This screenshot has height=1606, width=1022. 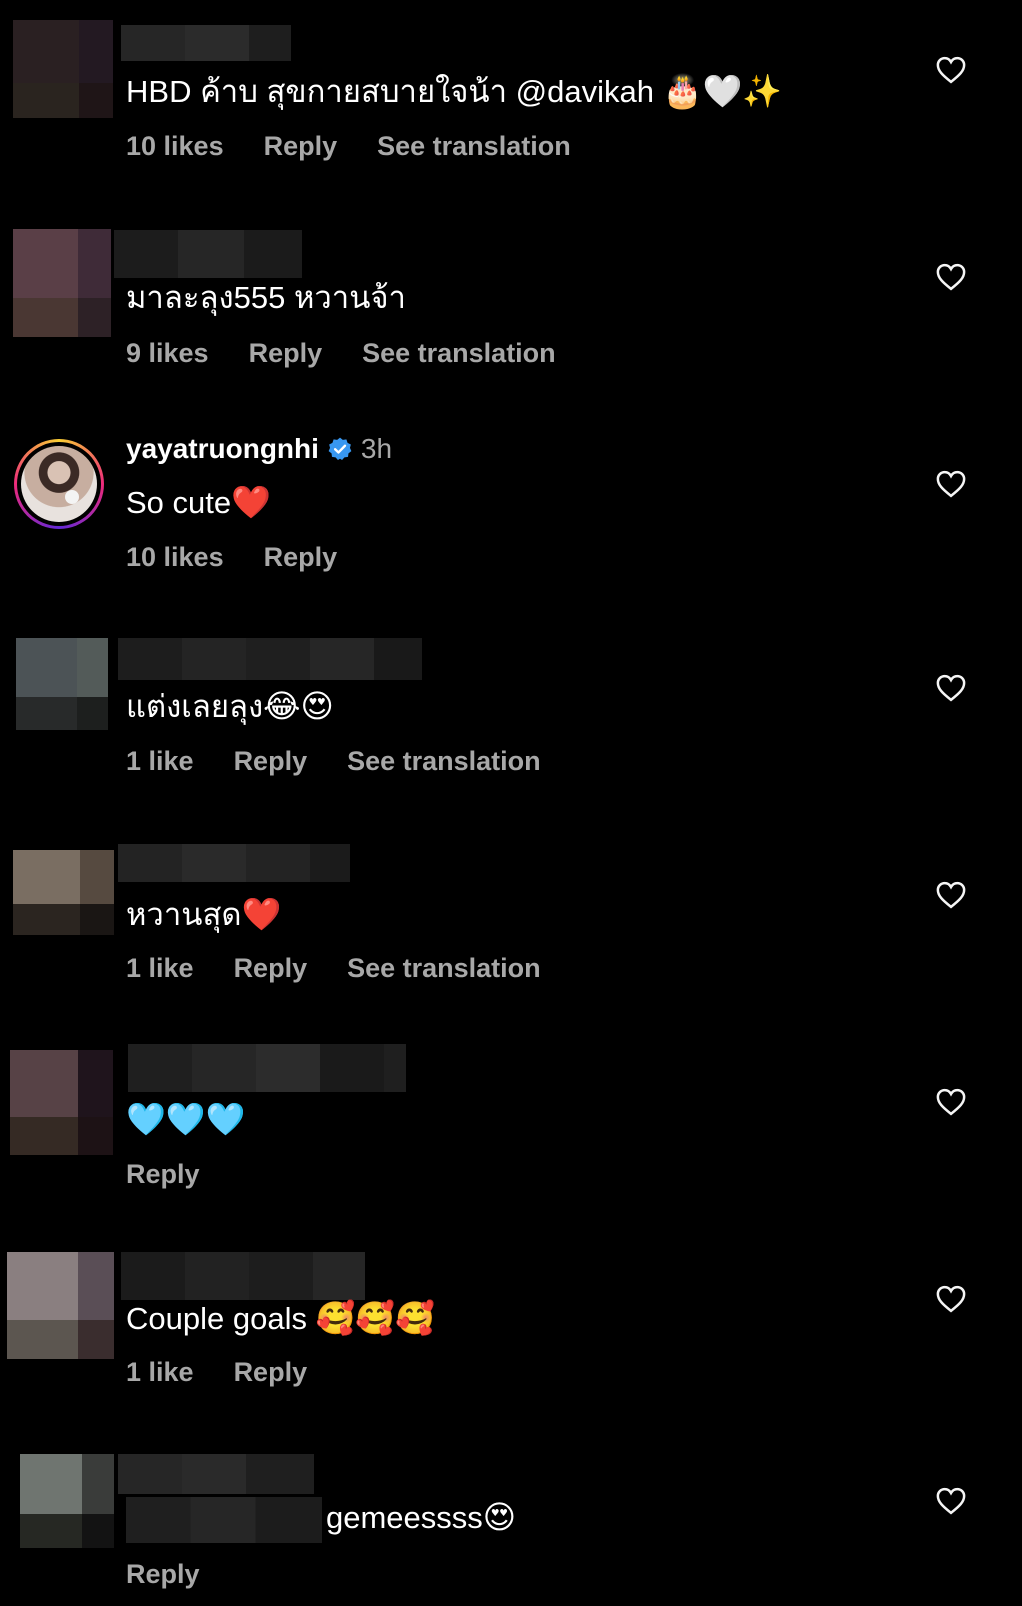 What do you see at coordinates (184, 914) in the screenshot?
I see `comment-body: หวานสุด` at bounding box center [184, 914].